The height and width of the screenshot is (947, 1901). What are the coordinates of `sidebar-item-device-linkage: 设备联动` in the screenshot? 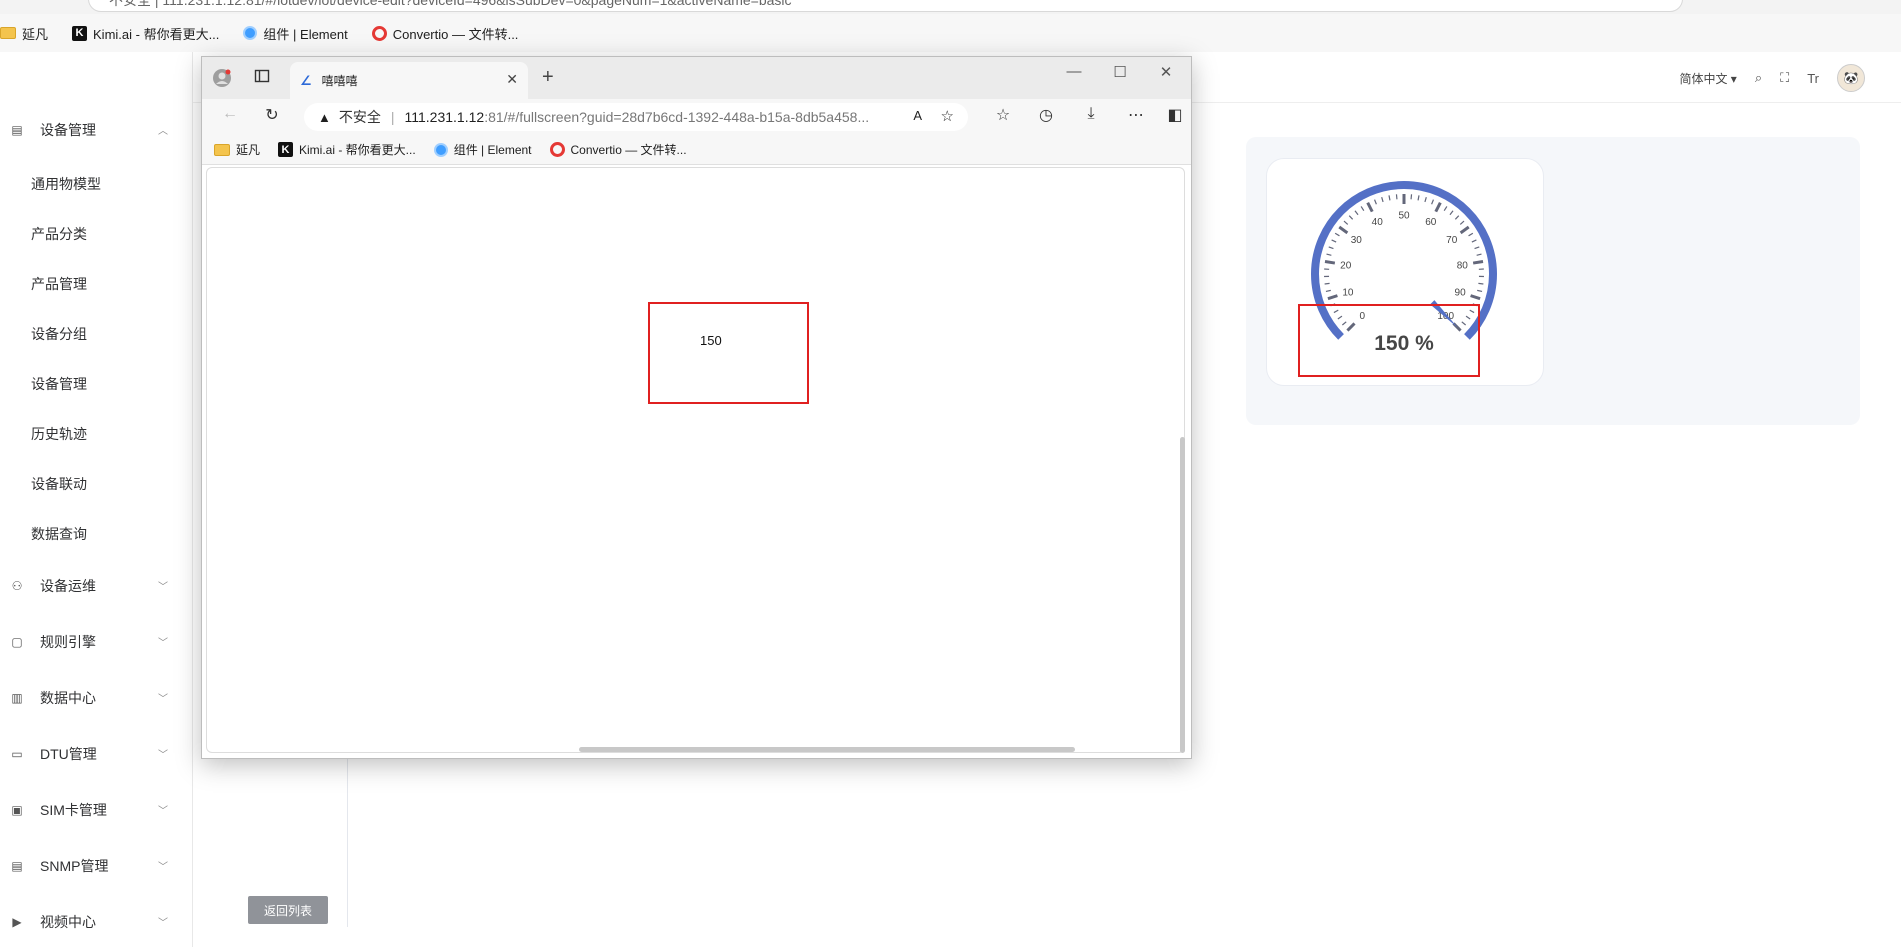 It's located at (59, 484).